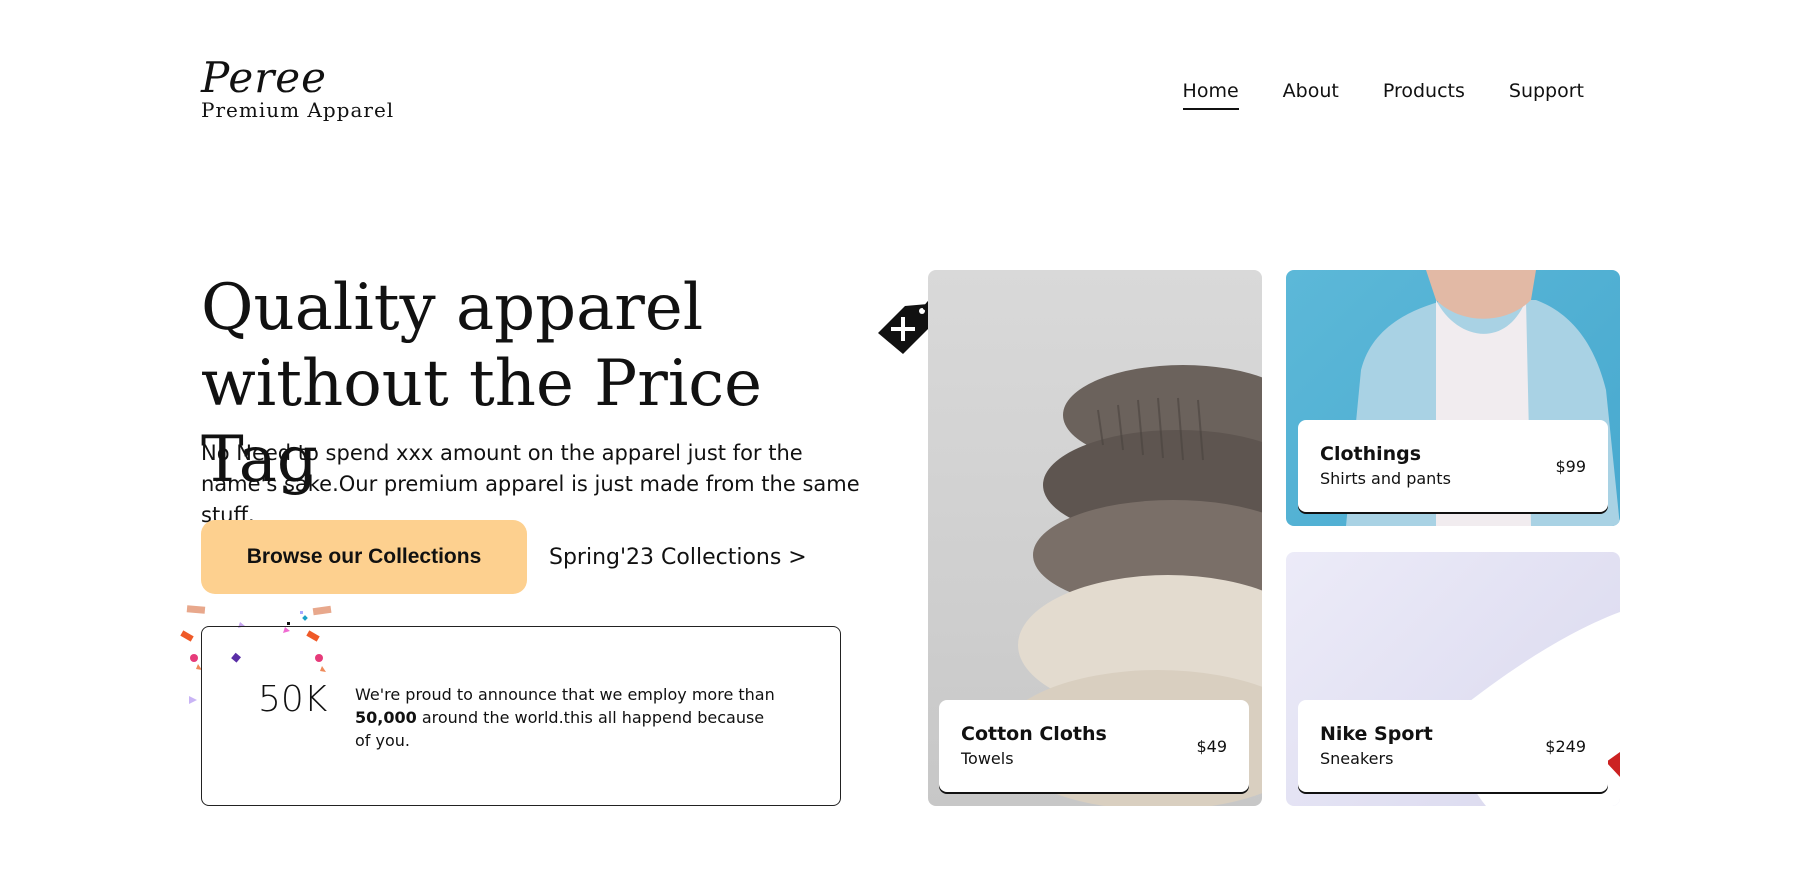 This screenshot has width=1796, height=875. Describe the element at coordinates (1371, 454) in the screenshot. I see `product-title: Clothings` at that location.